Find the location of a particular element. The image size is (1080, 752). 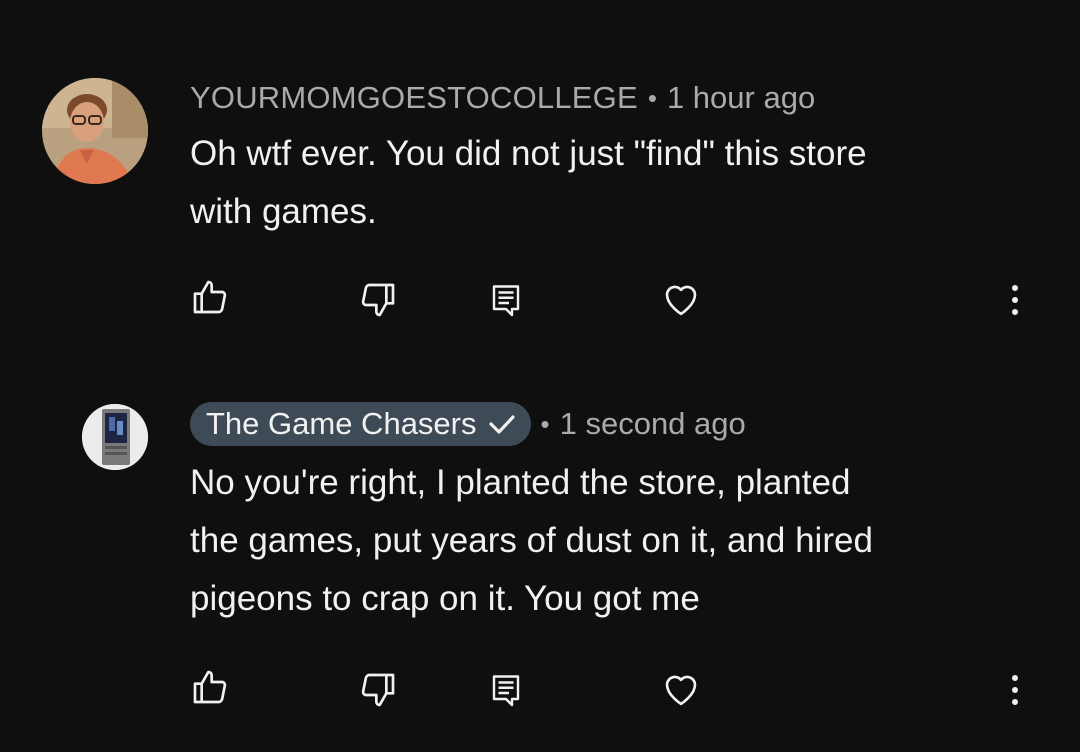

comment-text-line: with games. is located at coordinates (283, 211).